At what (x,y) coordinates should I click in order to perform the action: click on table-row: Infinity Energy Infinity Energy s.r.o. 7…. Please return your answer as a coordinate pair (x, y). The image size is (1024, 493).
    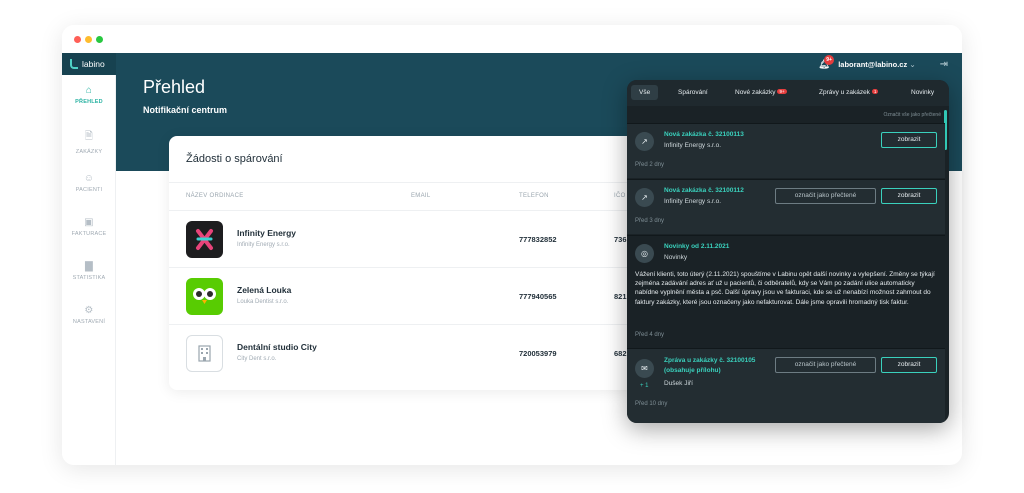
    Looking at the image, I should click on (404, 238).